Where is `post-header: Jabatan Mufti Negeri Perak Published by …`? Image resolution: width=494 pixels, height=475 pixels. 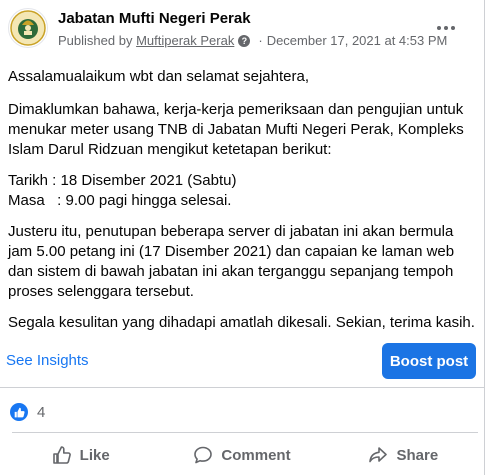
post-header: Jabatan Mufti Negeri Perak Published by … is located at coordinates (242, 26).